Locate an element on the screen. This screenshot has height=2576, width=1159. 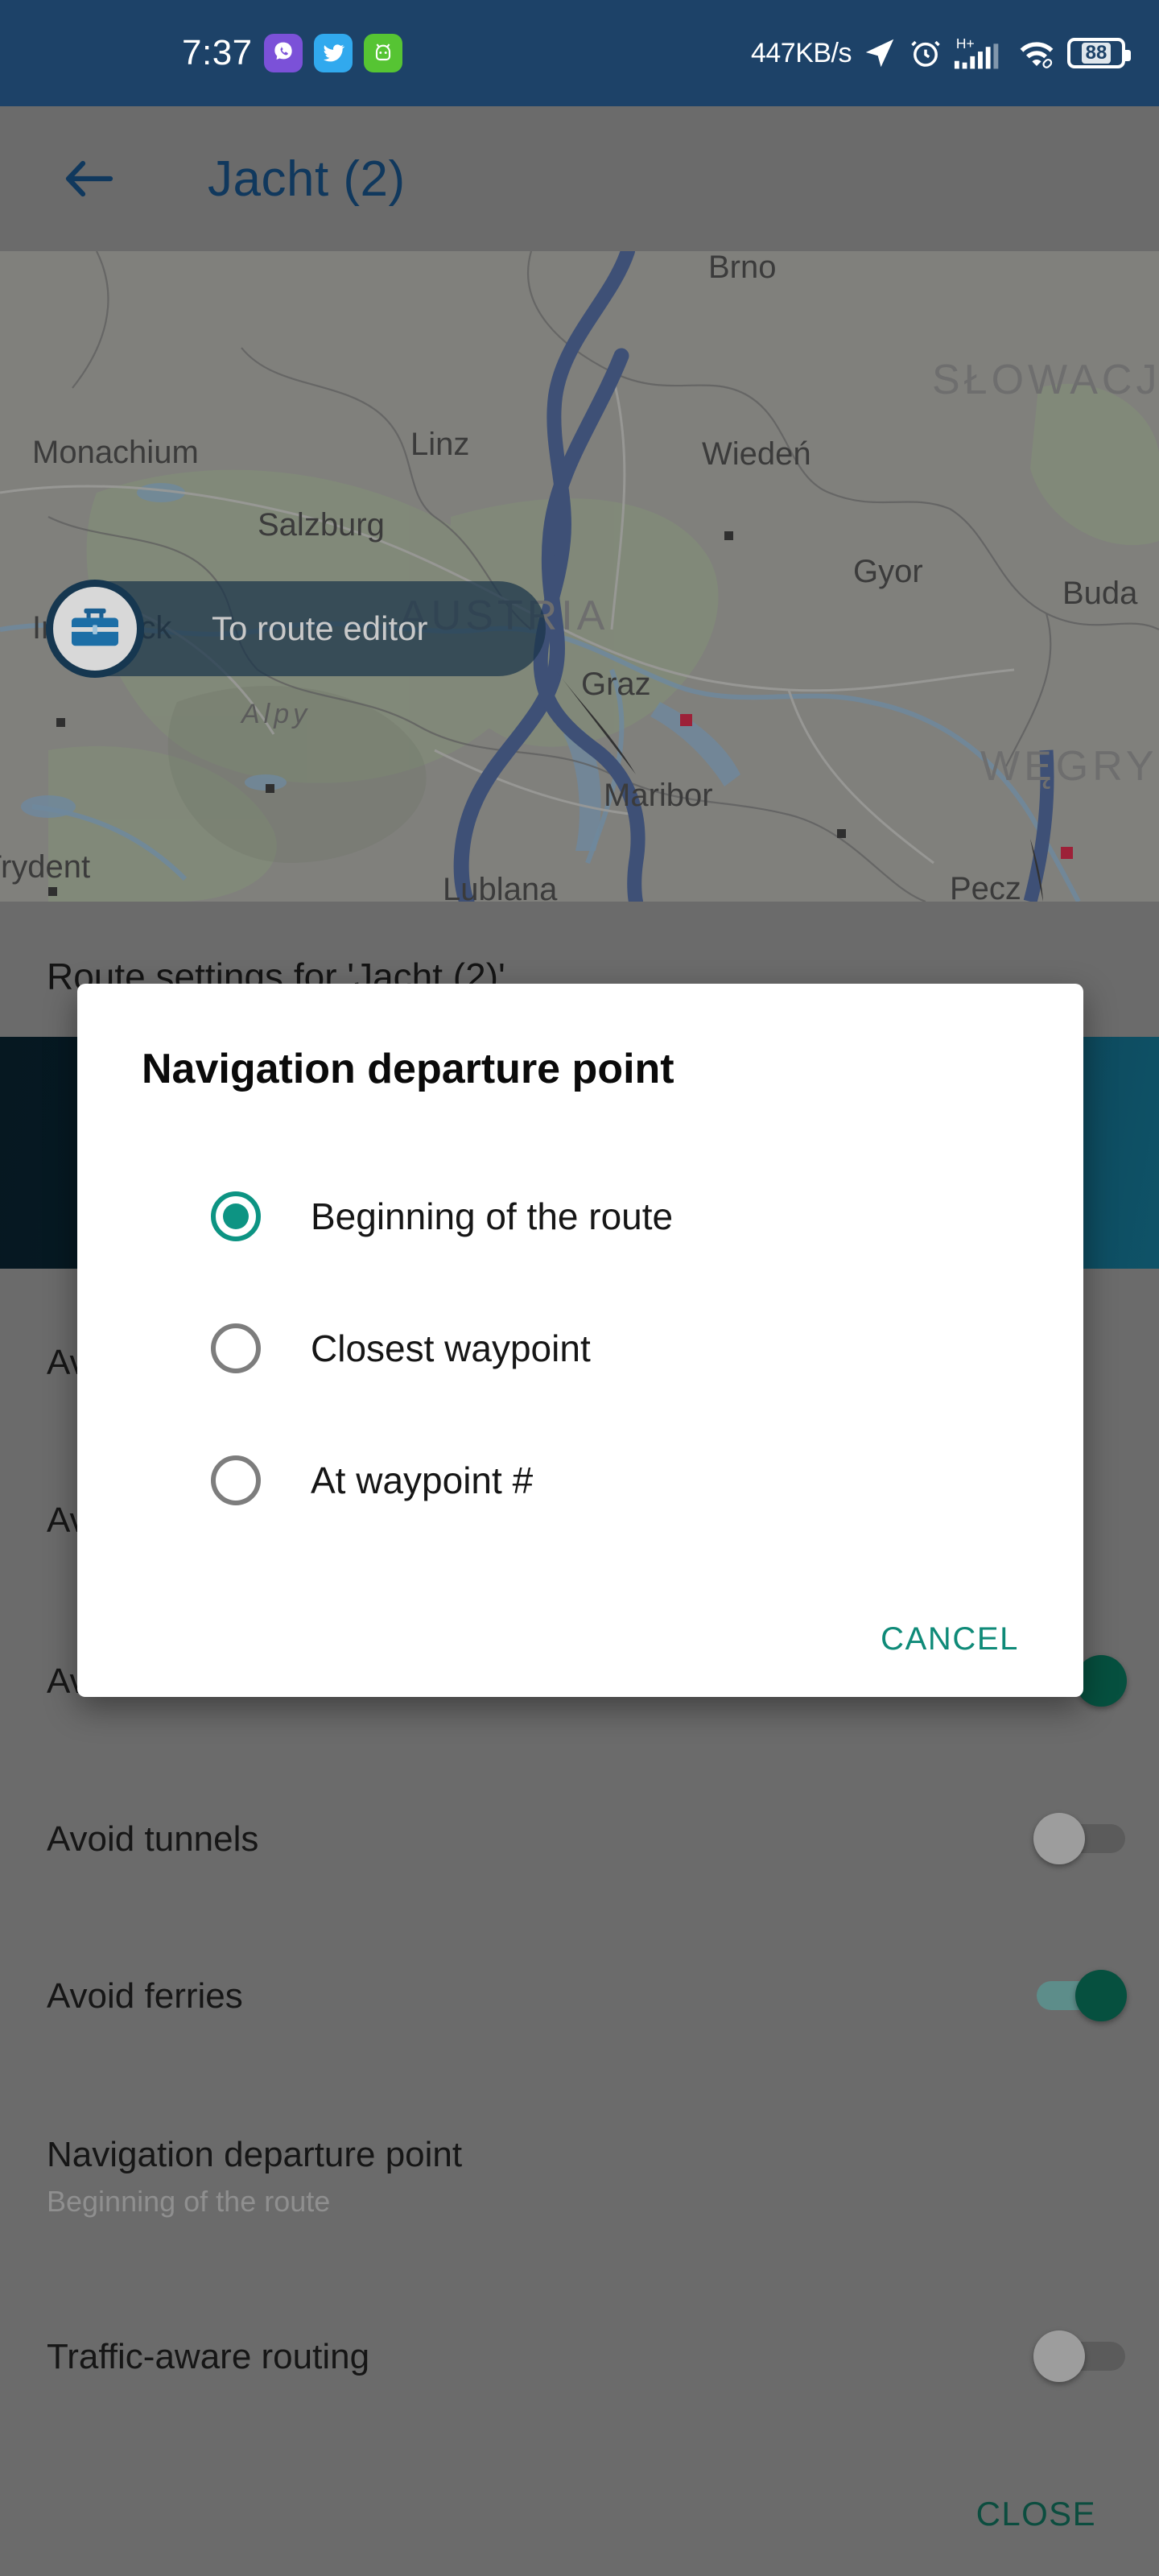
route-editor-button: To route editor is located at coordinates (296, 629).